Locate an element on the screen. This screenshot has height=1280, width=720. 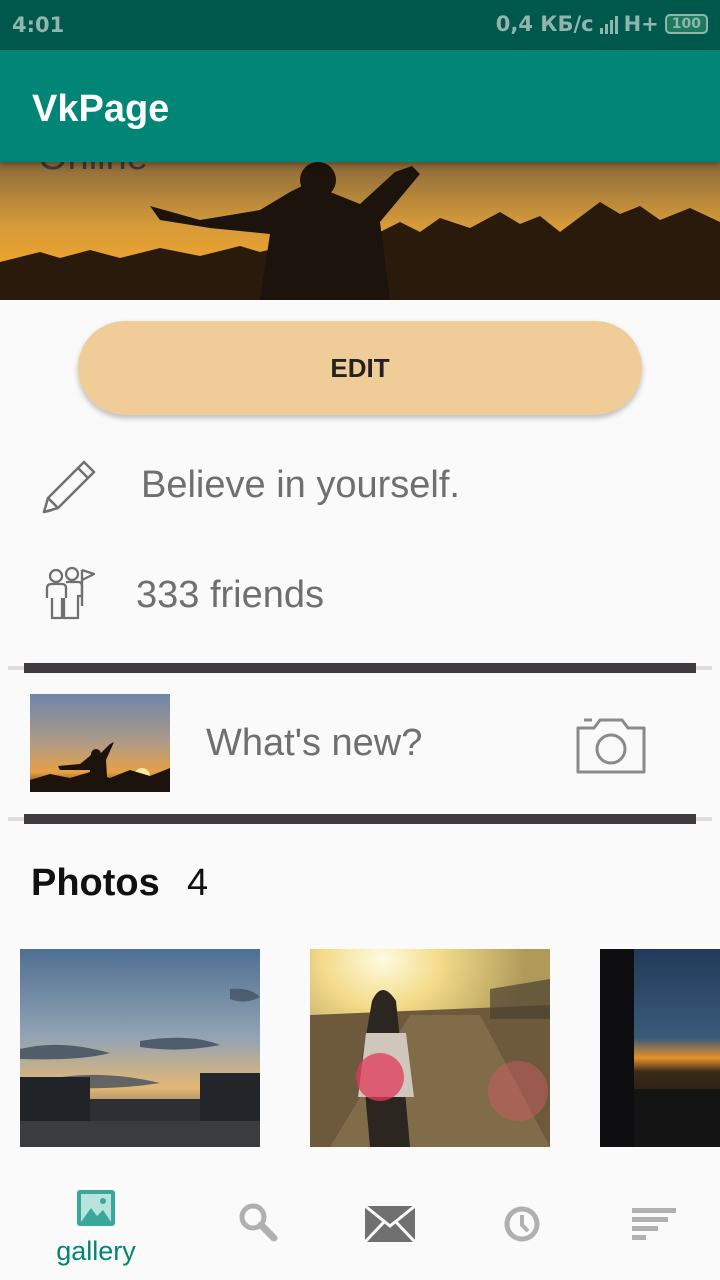
sort-icon is located at coordinates (654, 1224).